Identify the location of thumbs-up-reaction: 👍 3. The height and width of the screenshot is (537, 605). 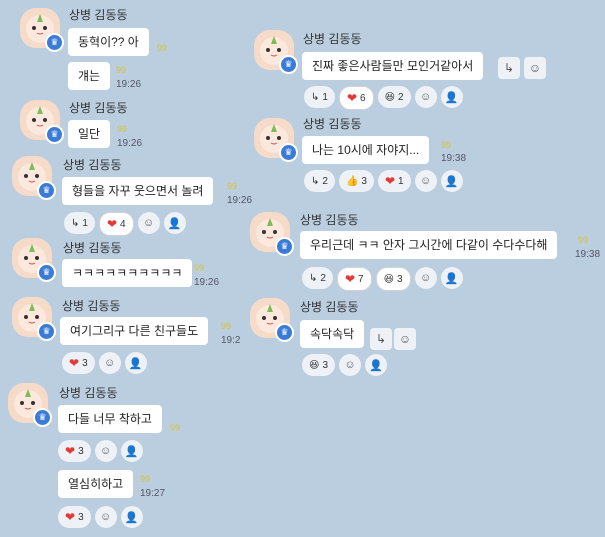
(356, 181).